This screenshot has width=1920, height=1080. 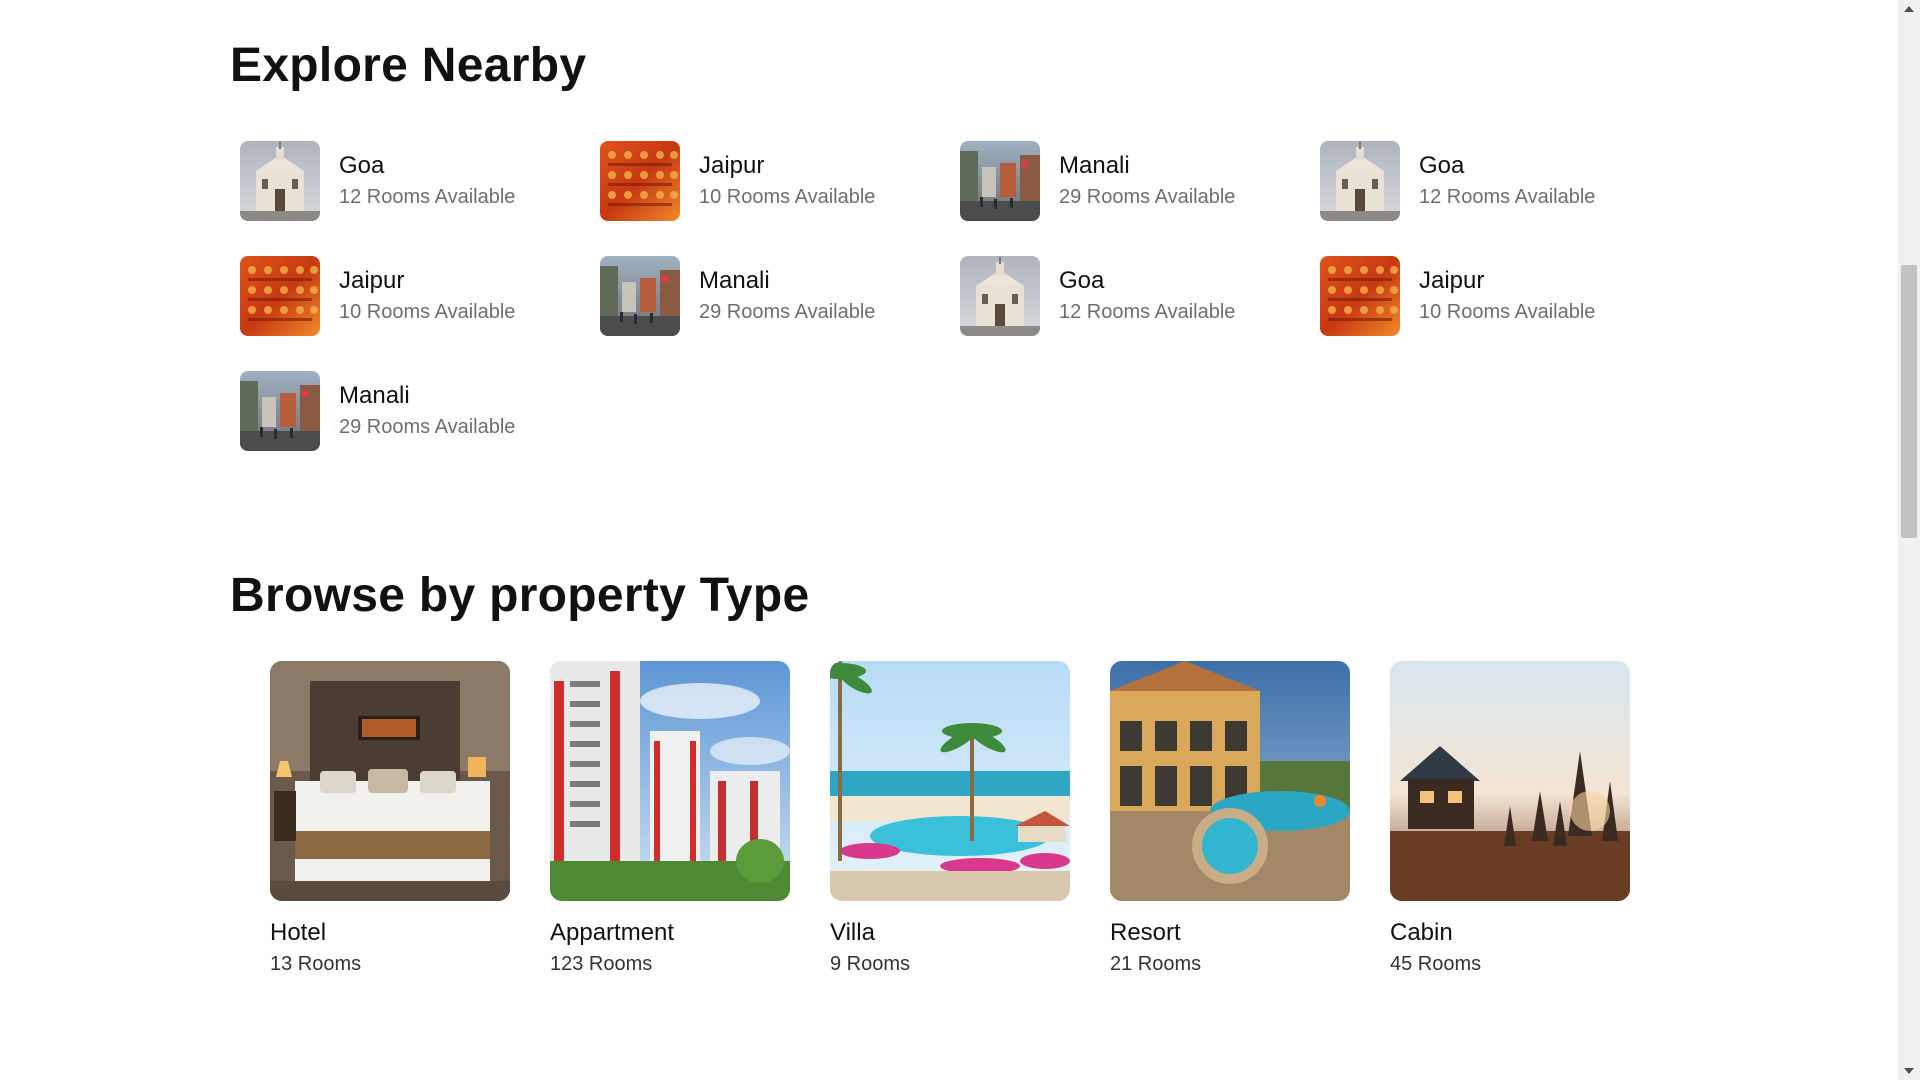 I want to click on scroll-down-arrow-icon, so click(x=1909, y=1071).